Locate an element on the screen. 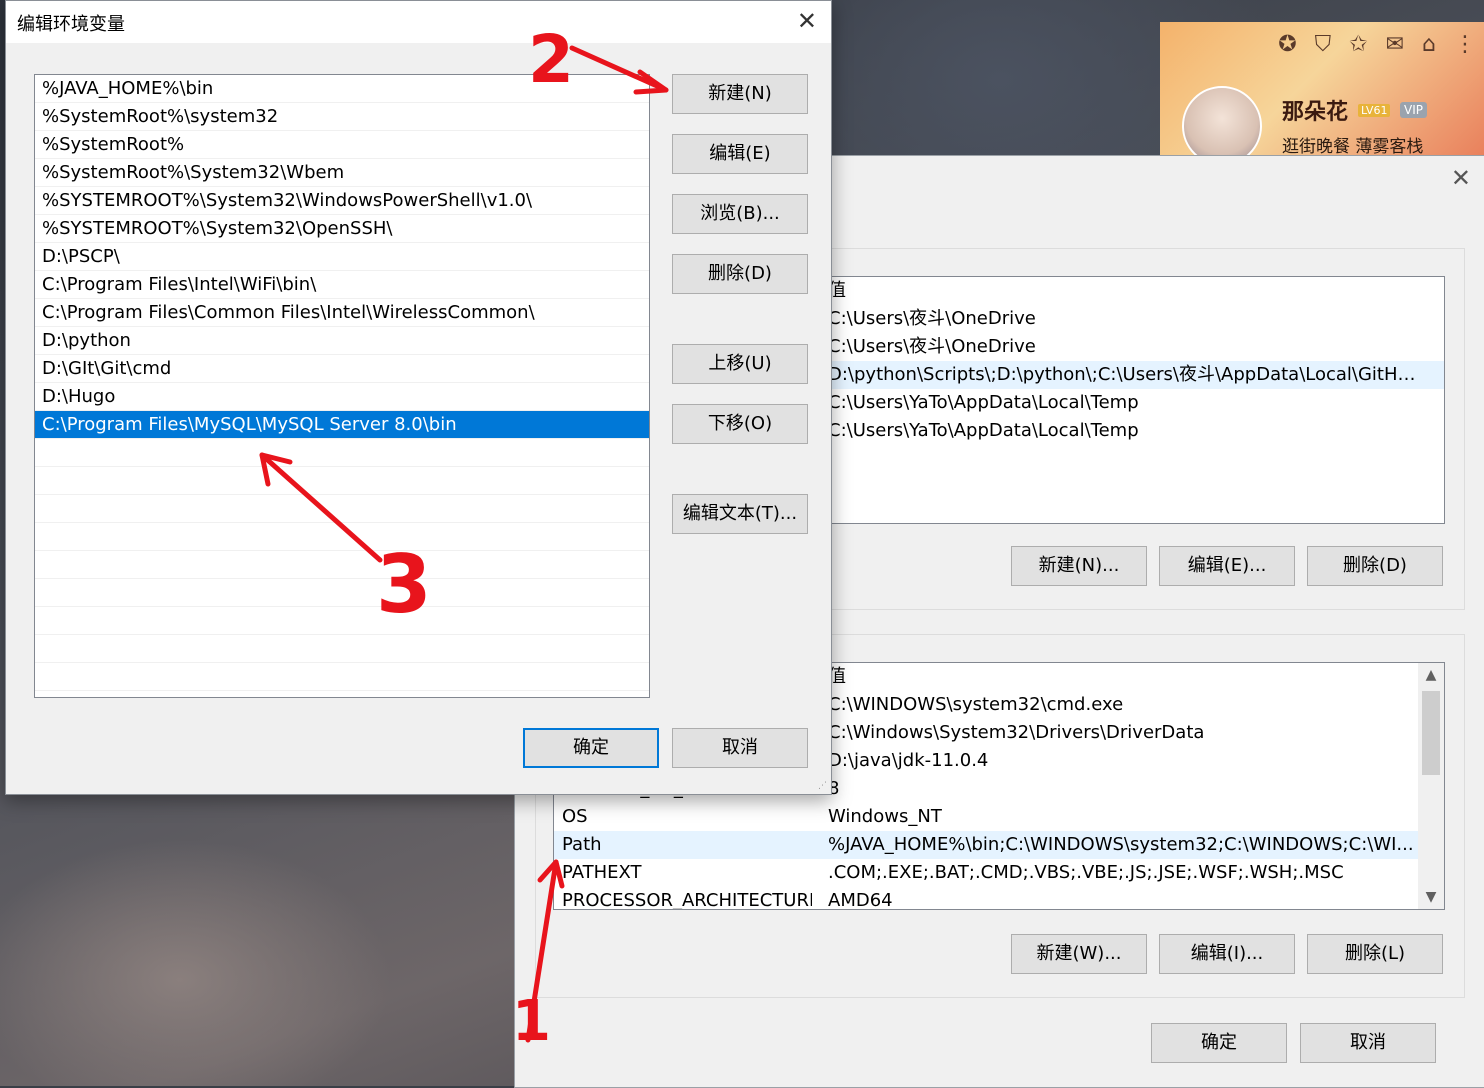 The image size is (1484, 1088). new-button: 新建(N) is located at coordinates (740, 94).